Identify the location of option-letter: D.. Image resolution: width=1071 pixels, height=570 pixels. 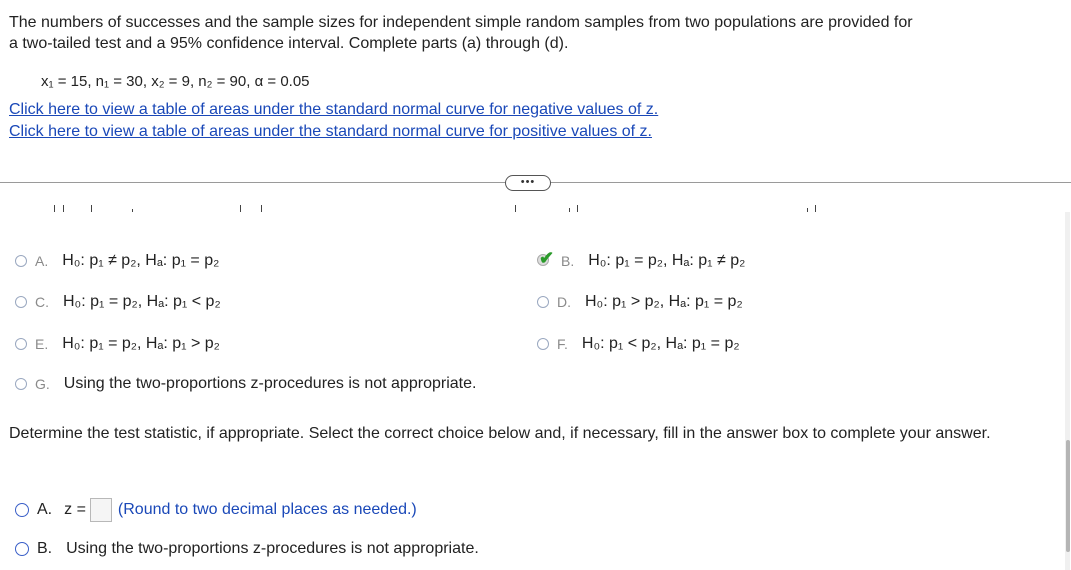
(564, 302).